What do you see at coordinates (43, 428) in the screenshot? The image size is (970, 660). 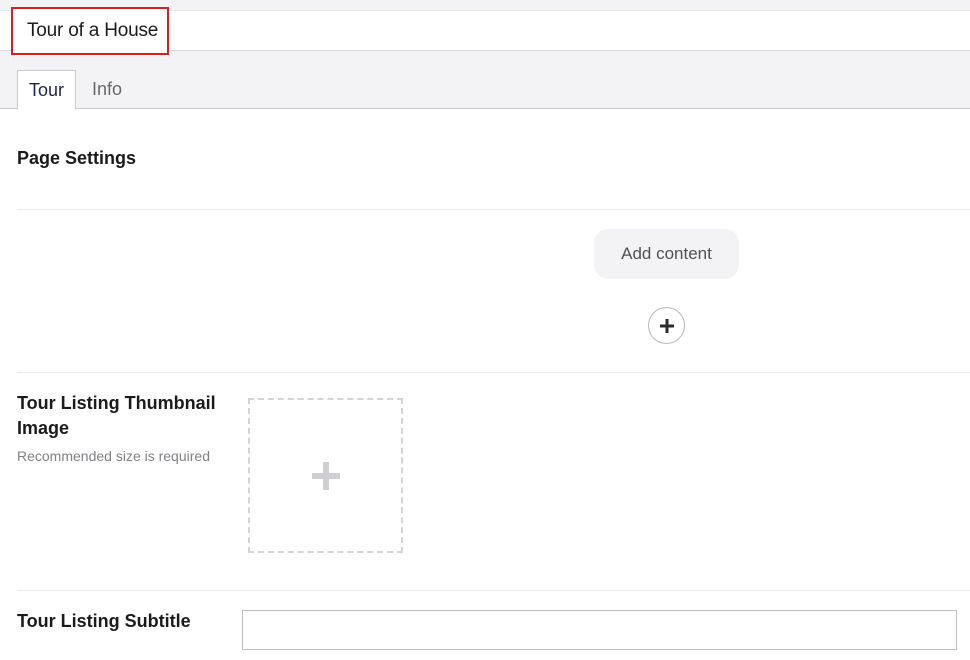 I see `thumbnail-title-line2: Image` at bounding box center [43, 428].